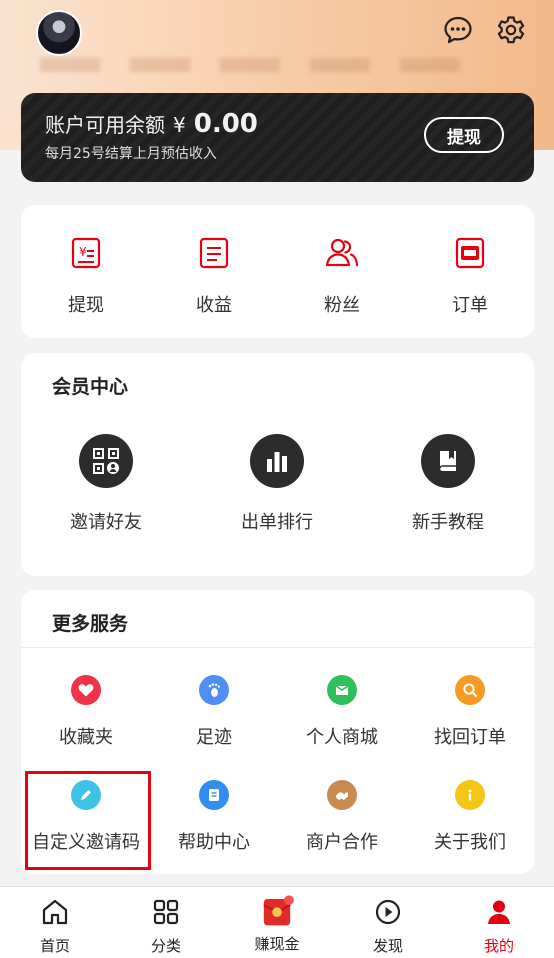 This screenshot has height=958, width=554. Describe the element at coordinates (342, 255) in the screenshot. I see `fans-icon` at that location.